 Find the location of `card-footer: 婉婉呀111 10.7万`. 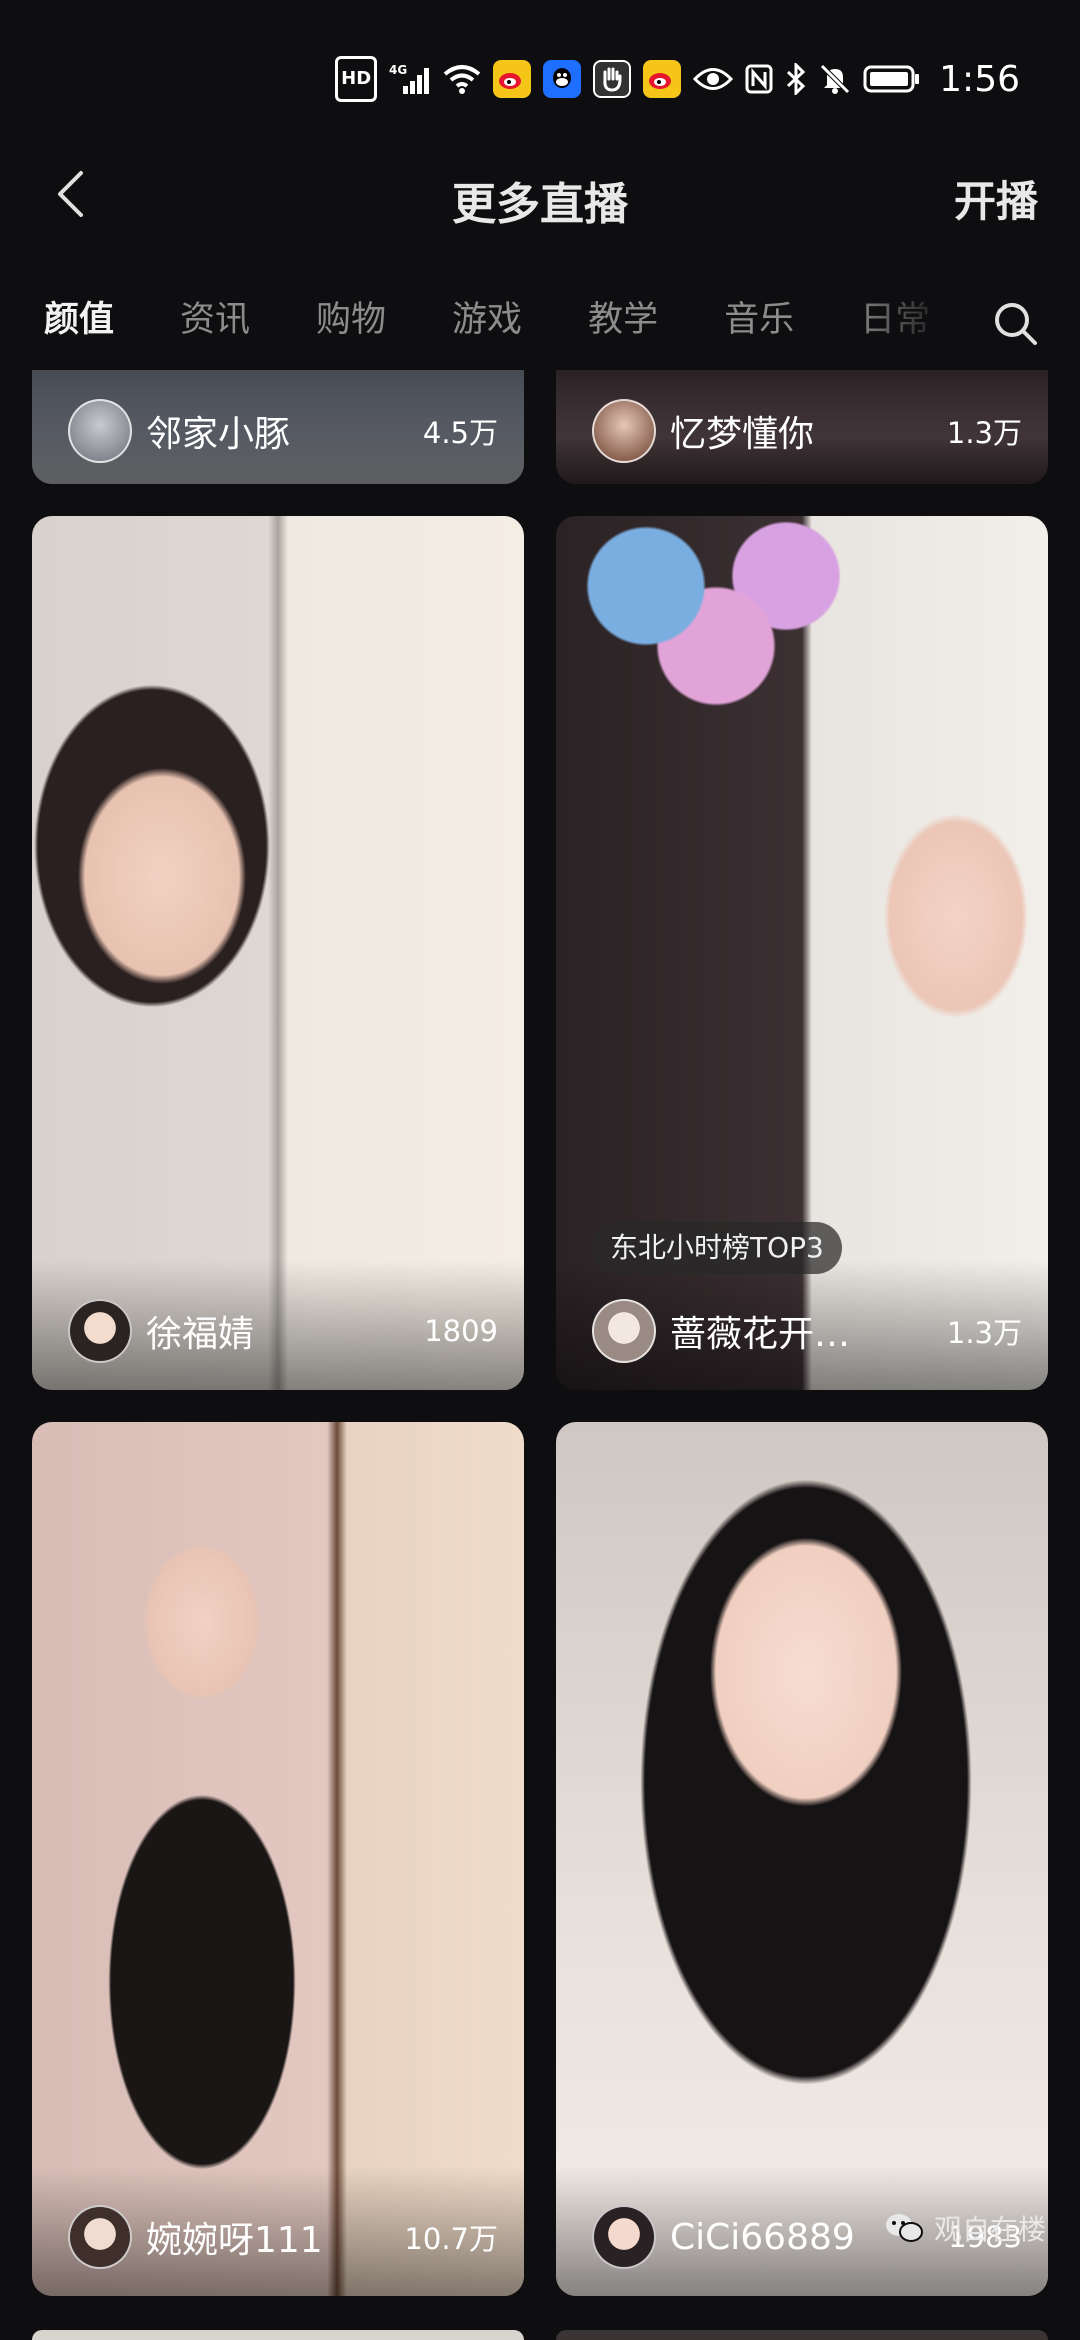

card-footer: 婉婉呀111 10.7万 is located at coordinates (283, 2237).